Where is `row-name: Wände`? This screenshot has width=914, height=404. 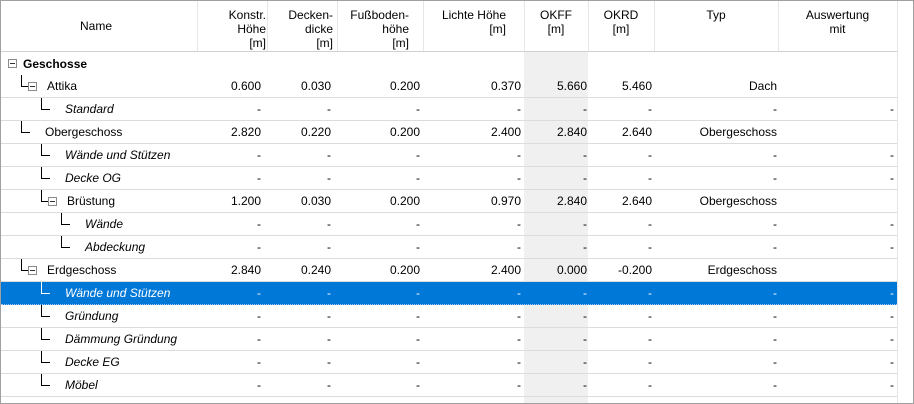
row-name: Wände is located at coordinates (104, 224).